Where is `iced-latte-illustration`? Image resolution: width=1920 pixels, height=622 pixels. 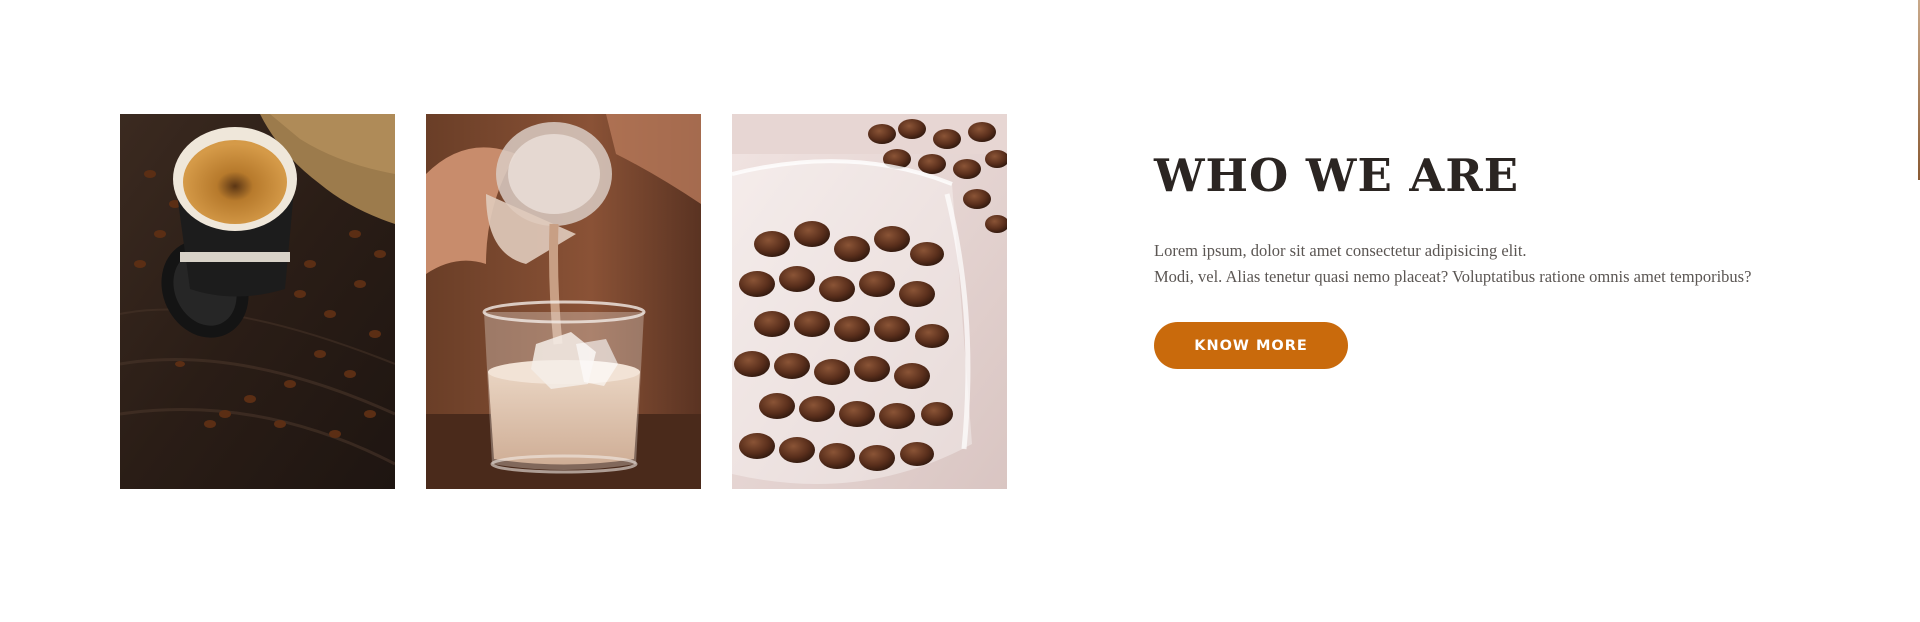
iced-latte-illustration is located at coordinates (563, 301).